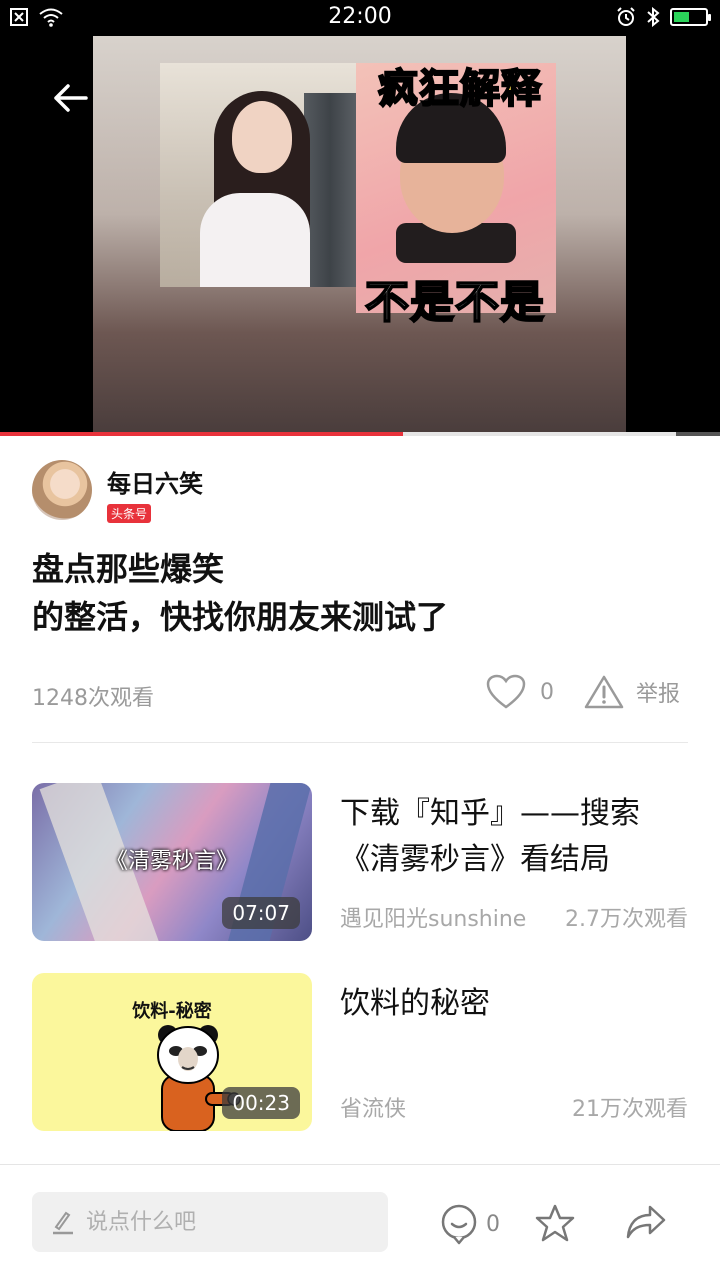 The width and height of the screenshot is (720, 1280). I want to click on star-icon, so click(555, 1223).